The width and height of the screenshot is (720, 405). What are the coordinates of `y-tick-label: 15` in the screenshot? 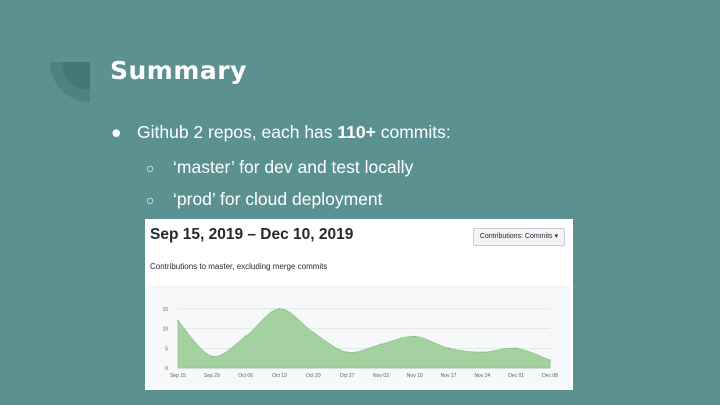 It's located at (165, 310).